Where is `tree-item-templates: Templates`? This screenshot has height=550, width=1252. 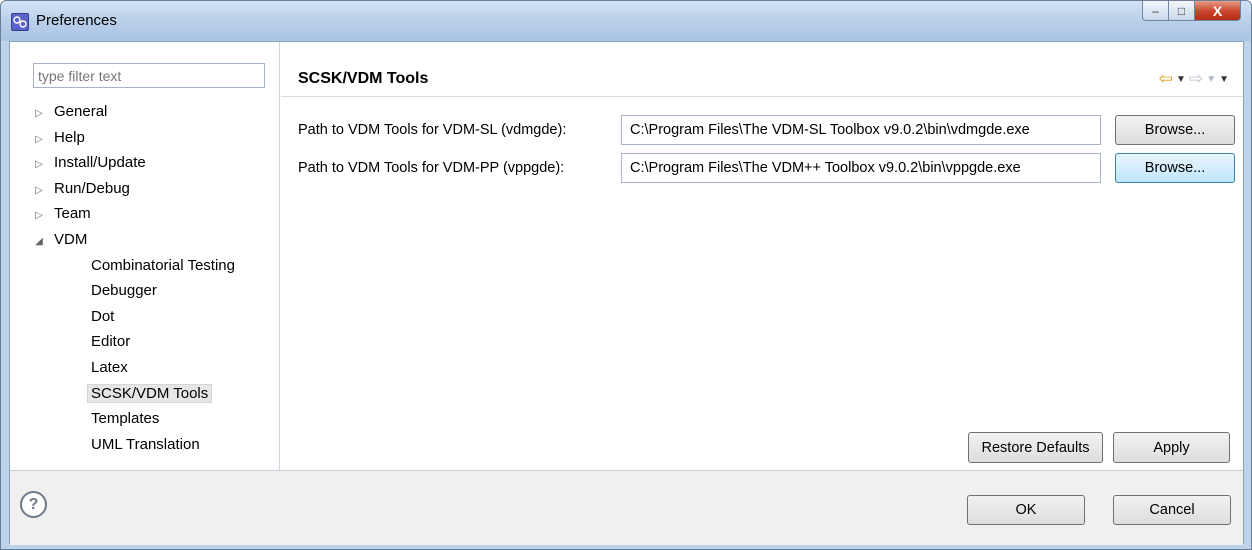
tree-item-templates: Templates is located at coordinates (152, 419).